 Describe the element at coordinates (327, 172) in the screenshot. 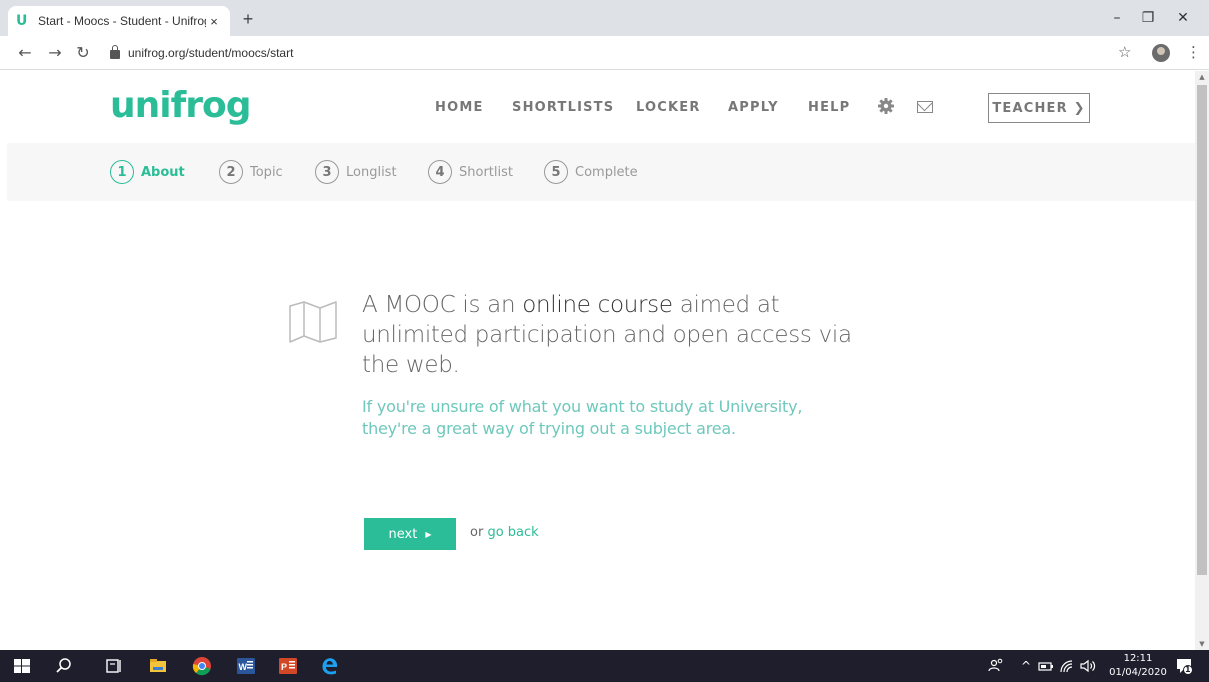

I see `step-number: 3` at that location.